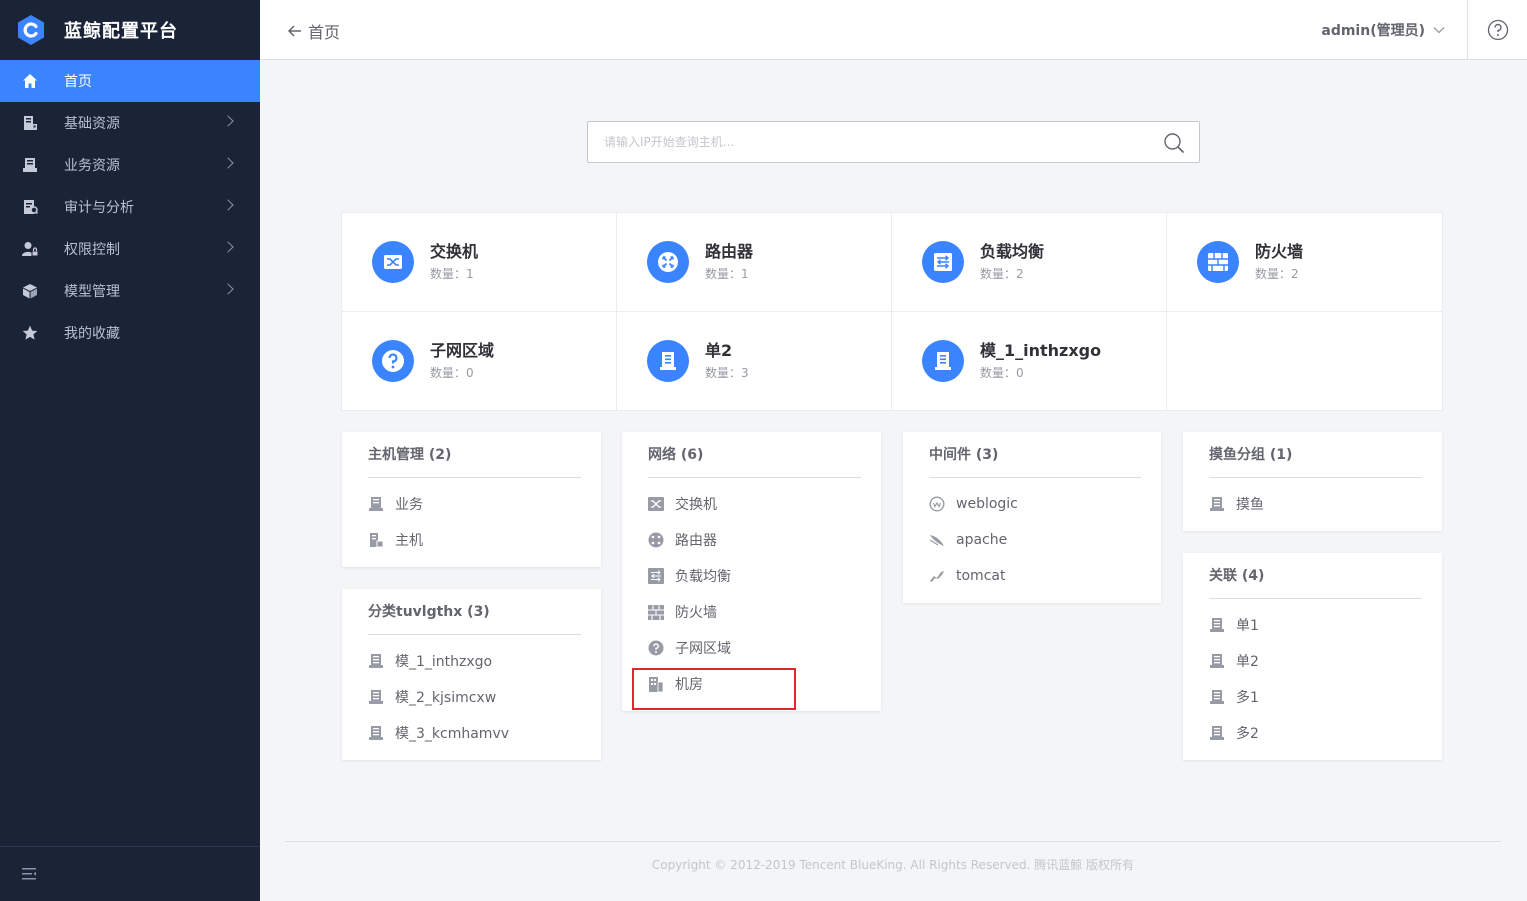  Describe the element at coordinates (30, 123) in the screenshot. I see `basic-resource-icon` at that location.